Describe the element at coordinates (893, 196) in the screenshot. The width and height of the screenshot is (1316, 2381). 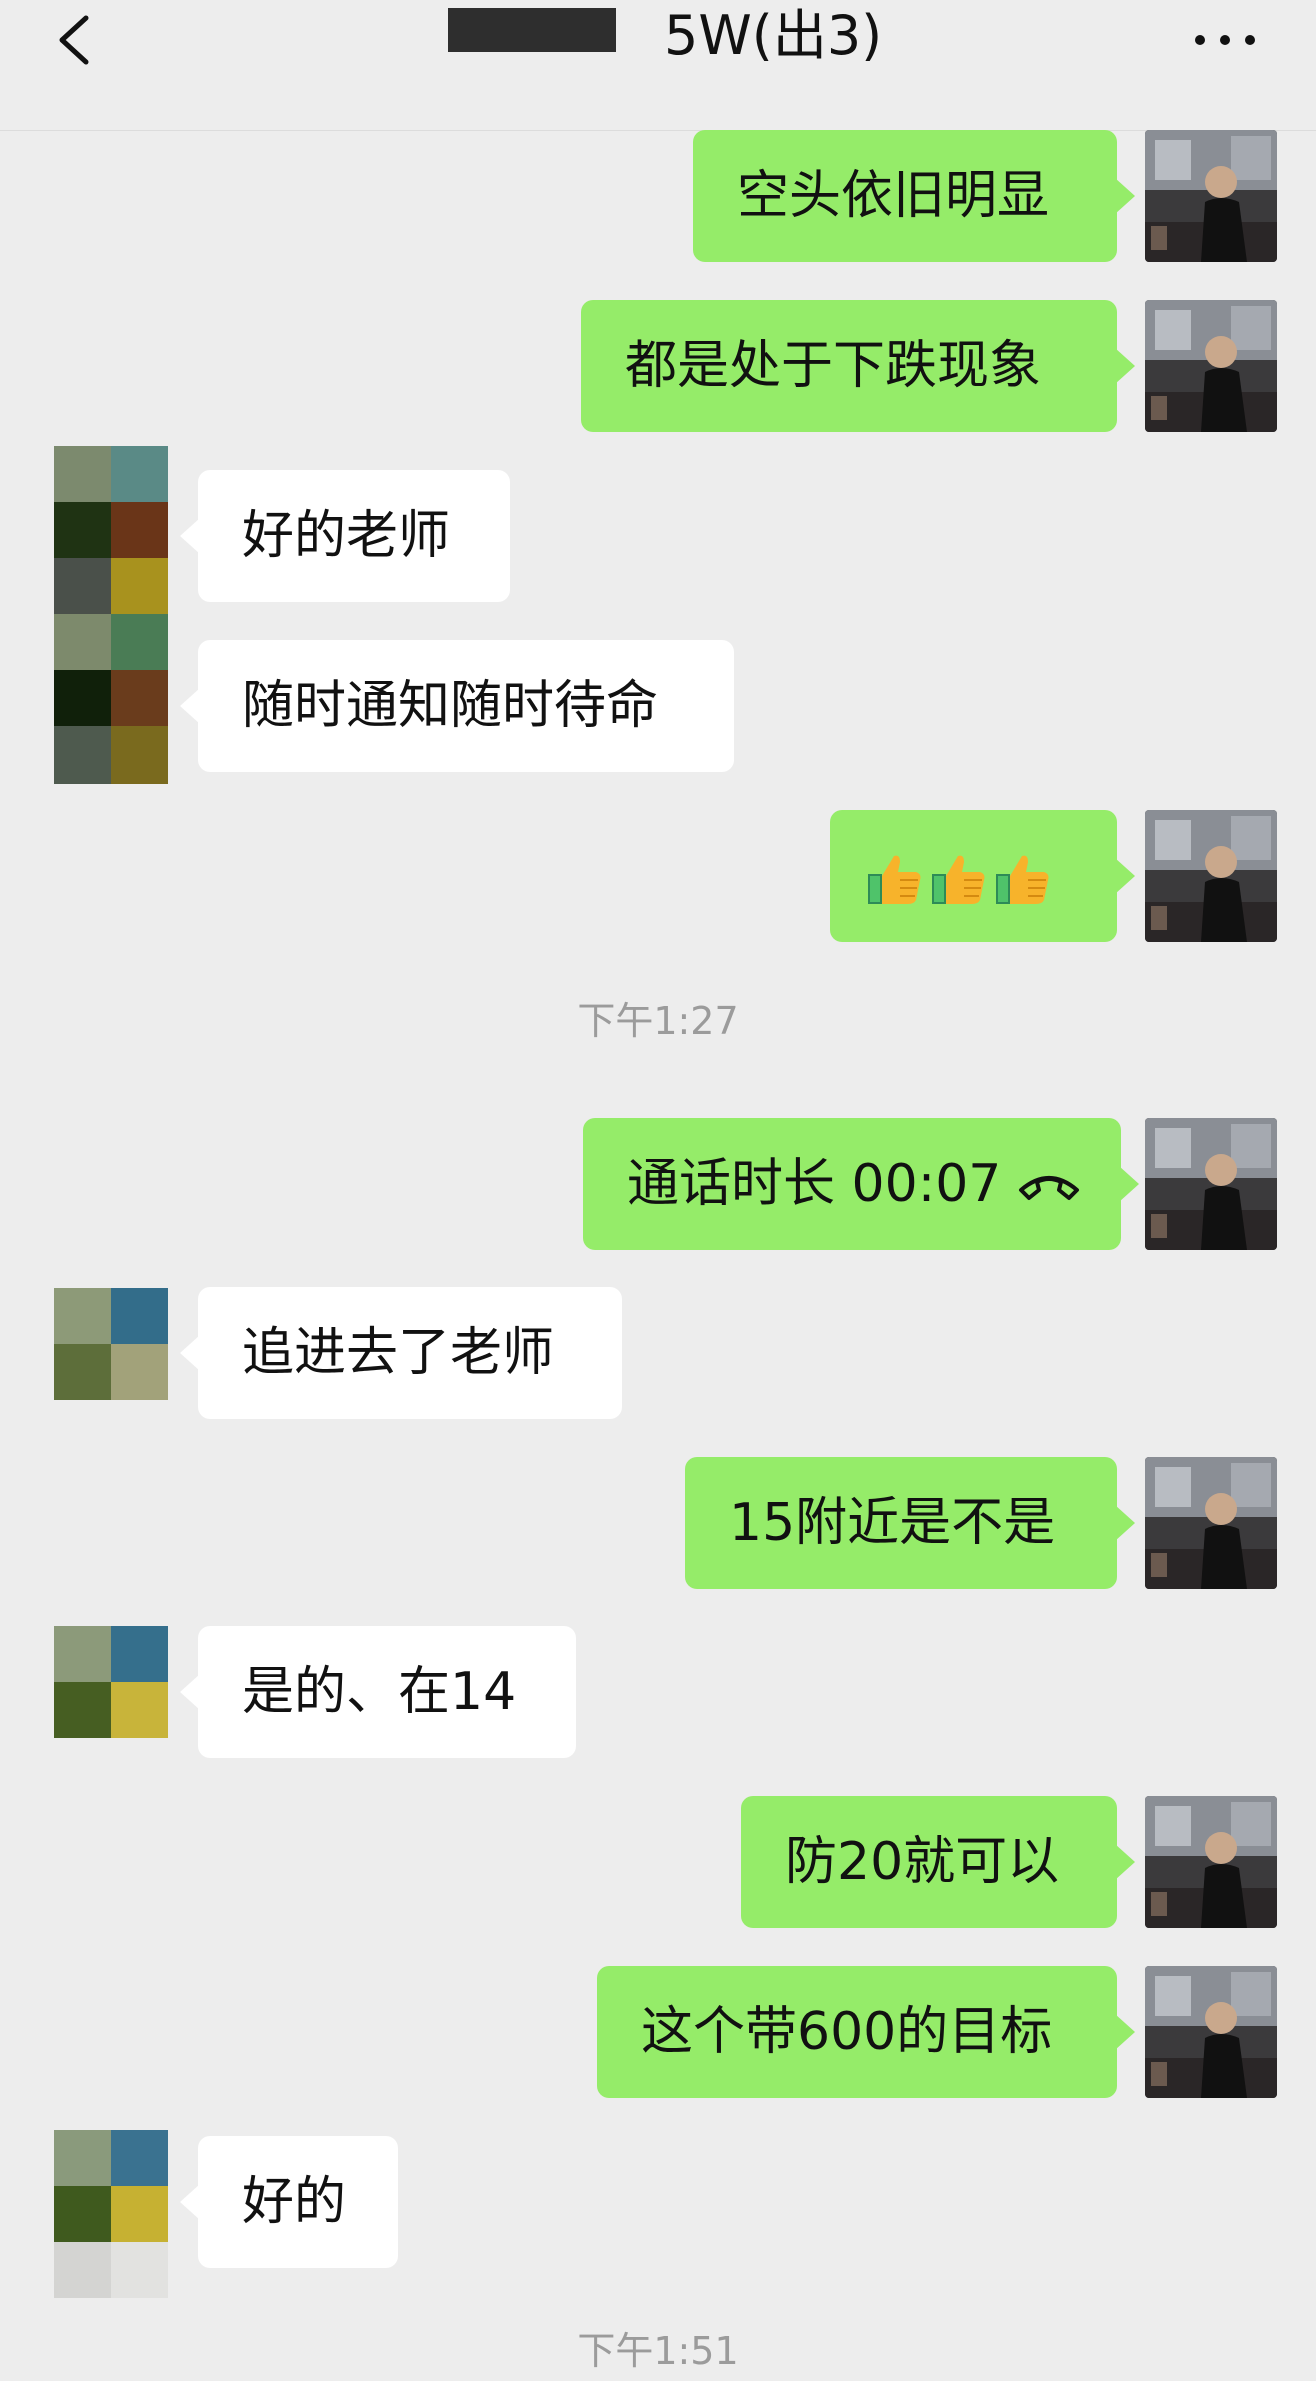
I see `message-text: 空头依旧明显` at that location.